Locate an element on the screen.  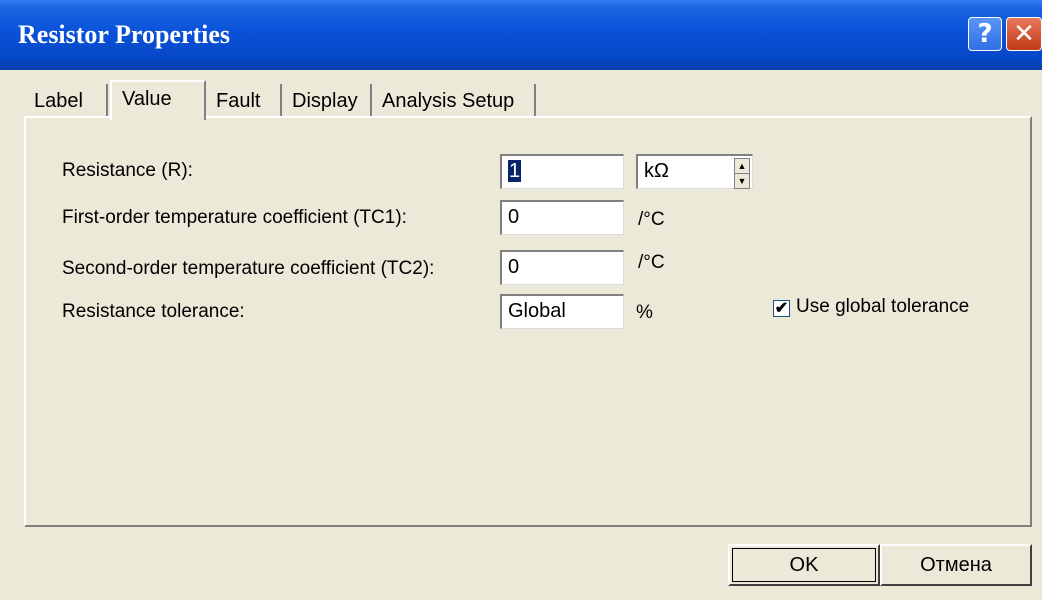
tab-display: Display is located at coordinates (327, 100).